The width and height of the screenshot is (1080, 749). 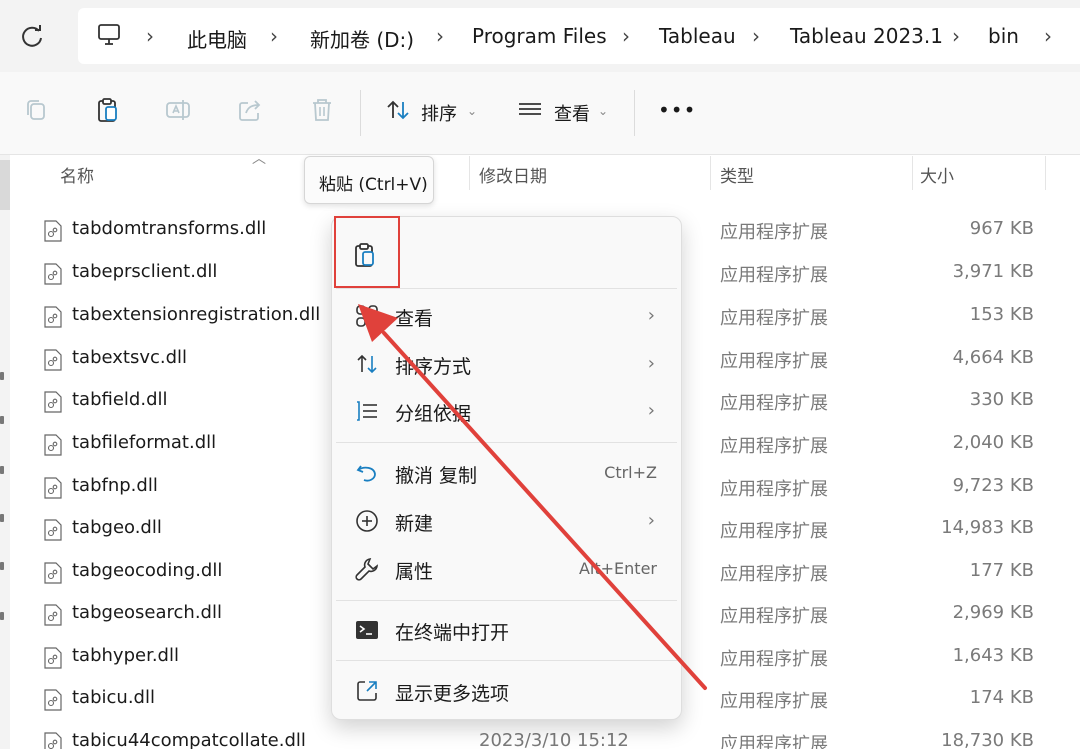 What do you see at coordinates (572, 113) in the screenshot?
I see `view-button: 查看` at bounding box center [572, 113].